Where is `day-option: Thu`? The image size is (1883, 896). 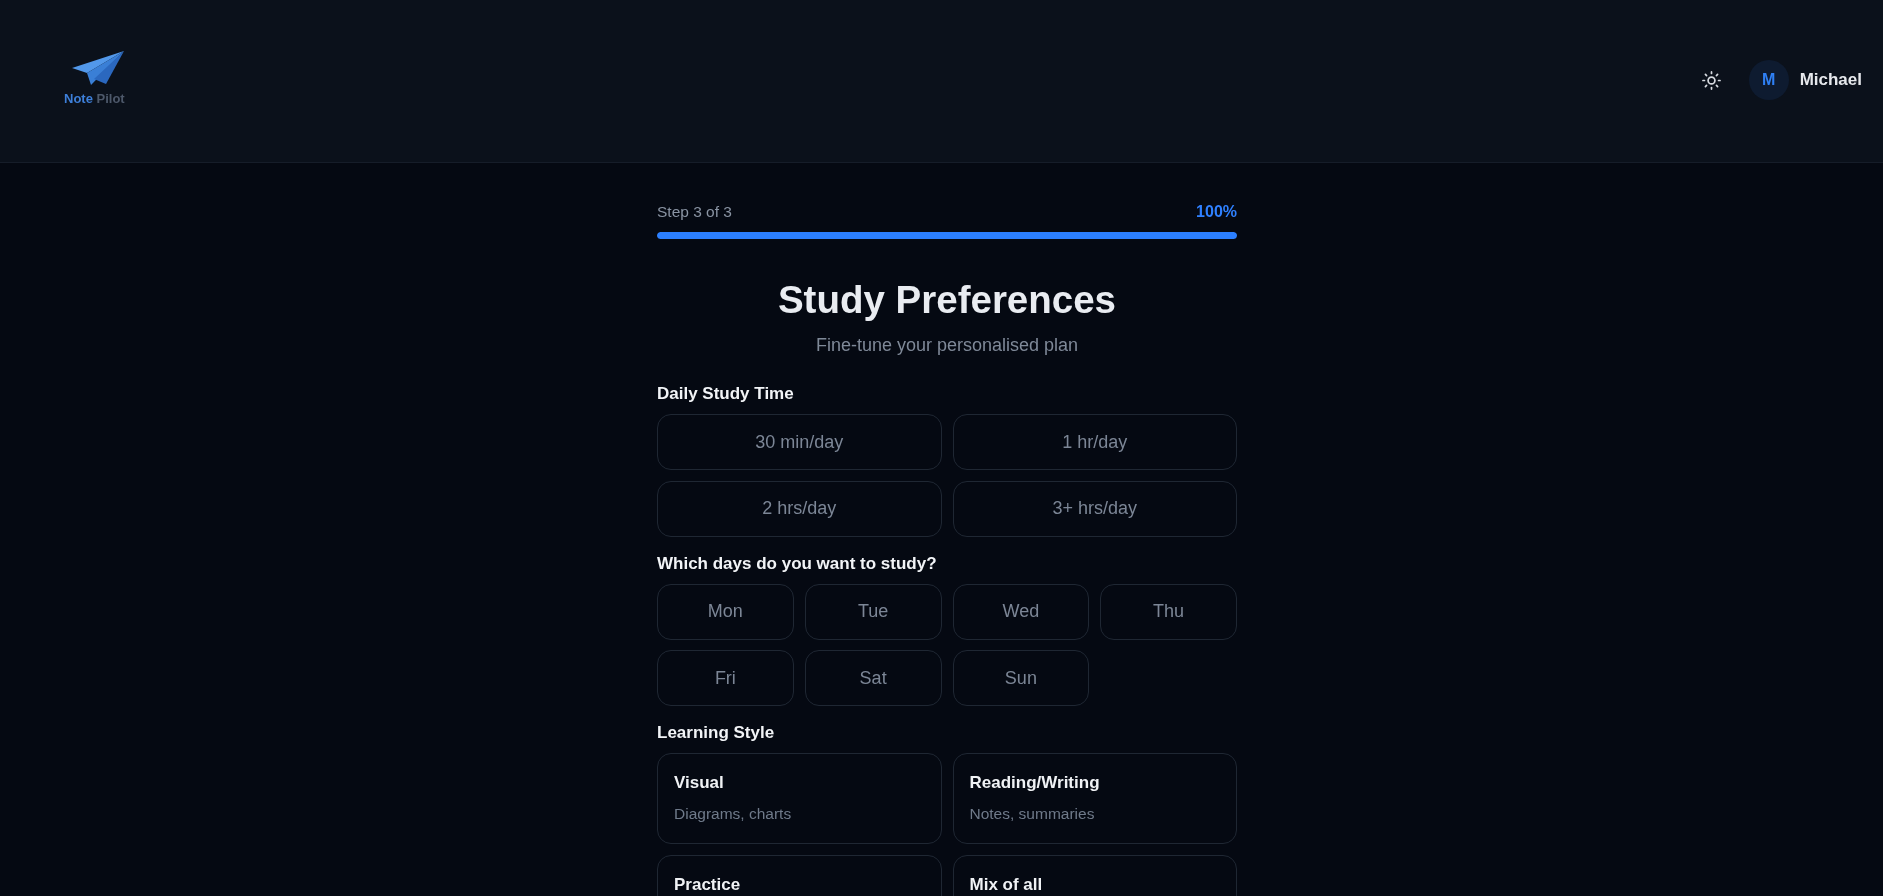 day-option: Thu is located at coordinates (1168, 611).